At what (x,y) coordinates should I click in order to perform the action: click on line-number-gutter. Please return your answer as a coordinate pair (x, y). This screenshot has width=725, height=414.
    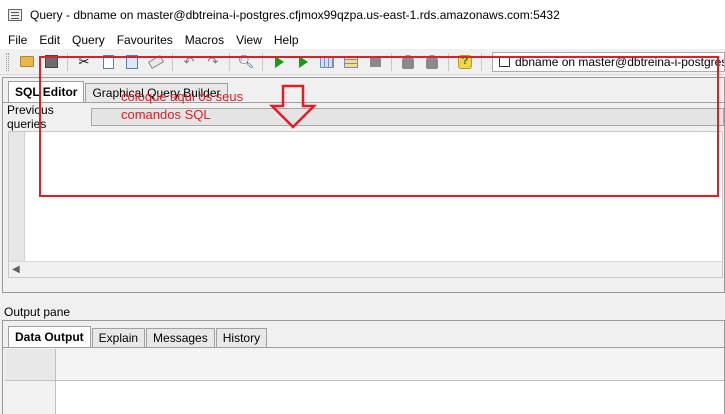
    Looking at the image, I should click on (17, 197).